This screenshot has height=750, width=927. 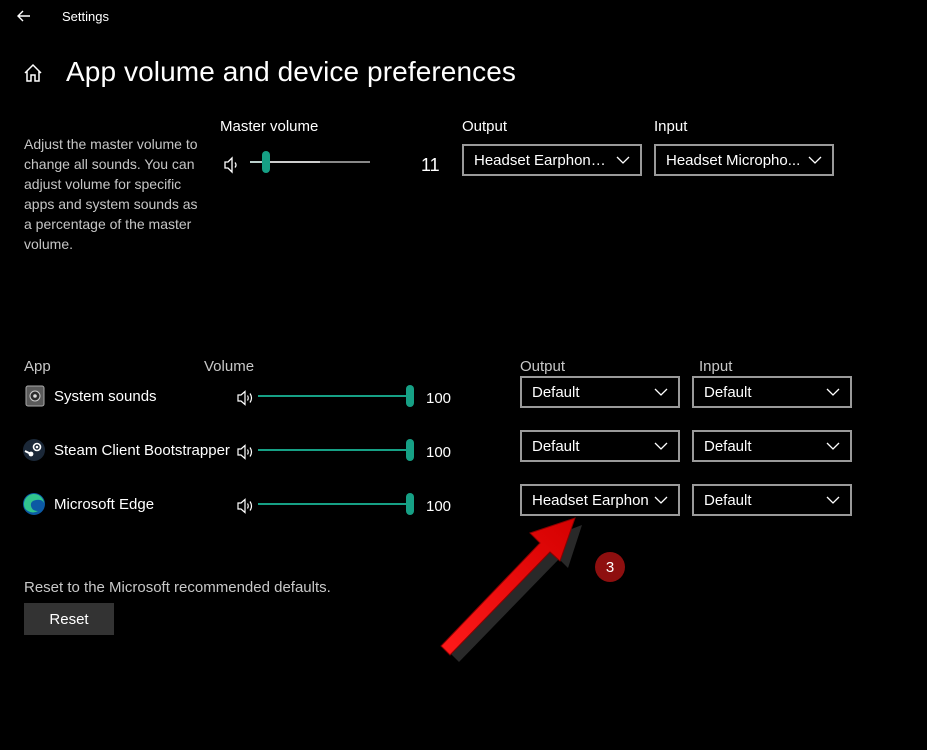 What do you see at coordinates (485, 126) in the screenshot?
I see `master-output-label: Output` at bounding box center [485, 126].